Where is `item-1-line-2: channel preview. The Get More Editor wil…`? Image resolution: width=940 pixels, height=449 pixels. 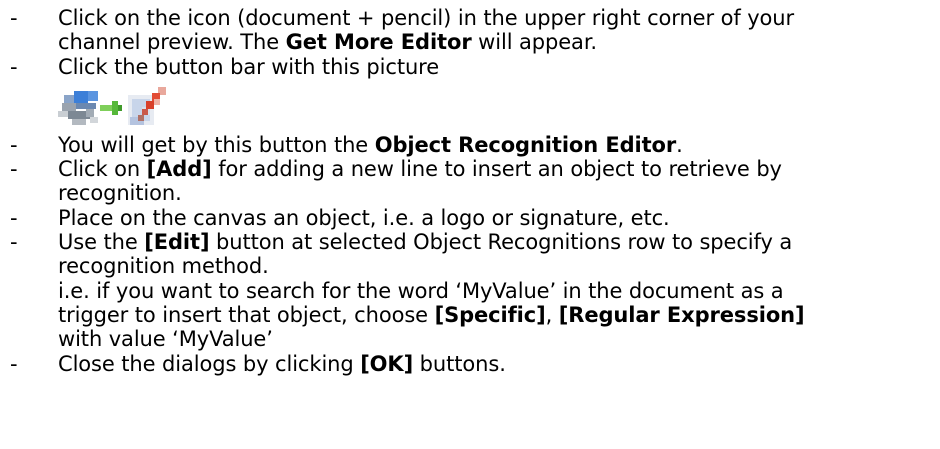
item-1-line-2: channel preview. The Get More Editor wil… is located at coordinates (328, 42).